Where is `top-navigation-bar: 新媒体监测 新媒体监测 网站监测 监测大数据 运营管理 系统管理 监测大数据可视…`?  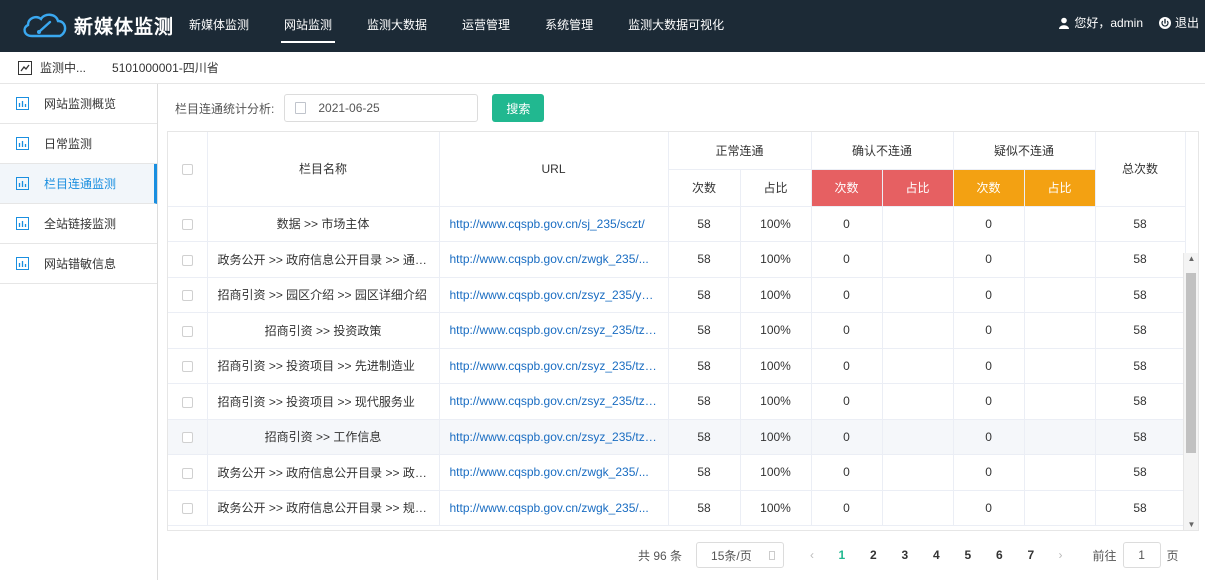
top-navigation-bar: 新媒体监测 新媒体监测 网站监测 监测大数据 运营管理 系统管理 监测大数据可视… is located at coordinates (602, 26).